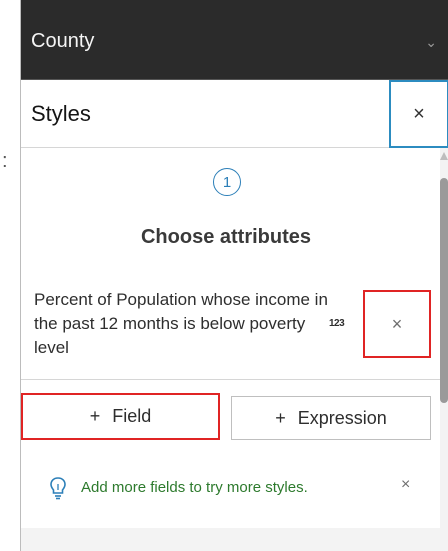 The image size is (448, 551). What do you see at coordinates (234, 114) in the screenshot?
I see `styles-header: Styles ×` at bounding box center [234, 114].